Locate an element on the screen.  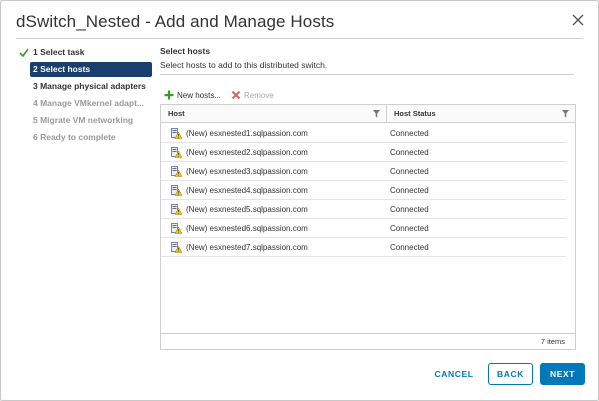
host-name: (New) esxnested2.sqlpassion.com is located at coordinates (247, 152).